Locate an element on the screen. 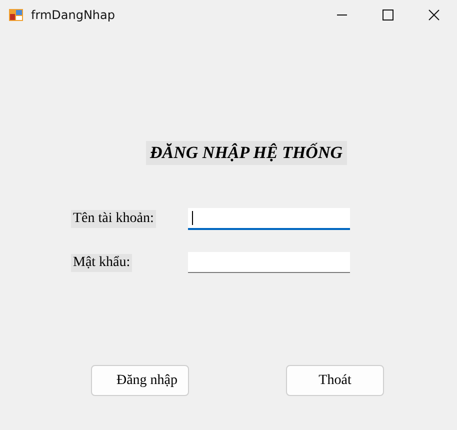 The height and width of the screenshot is (430, 457). field-label: Mật khẩu: is located at coordinates (101, 263).